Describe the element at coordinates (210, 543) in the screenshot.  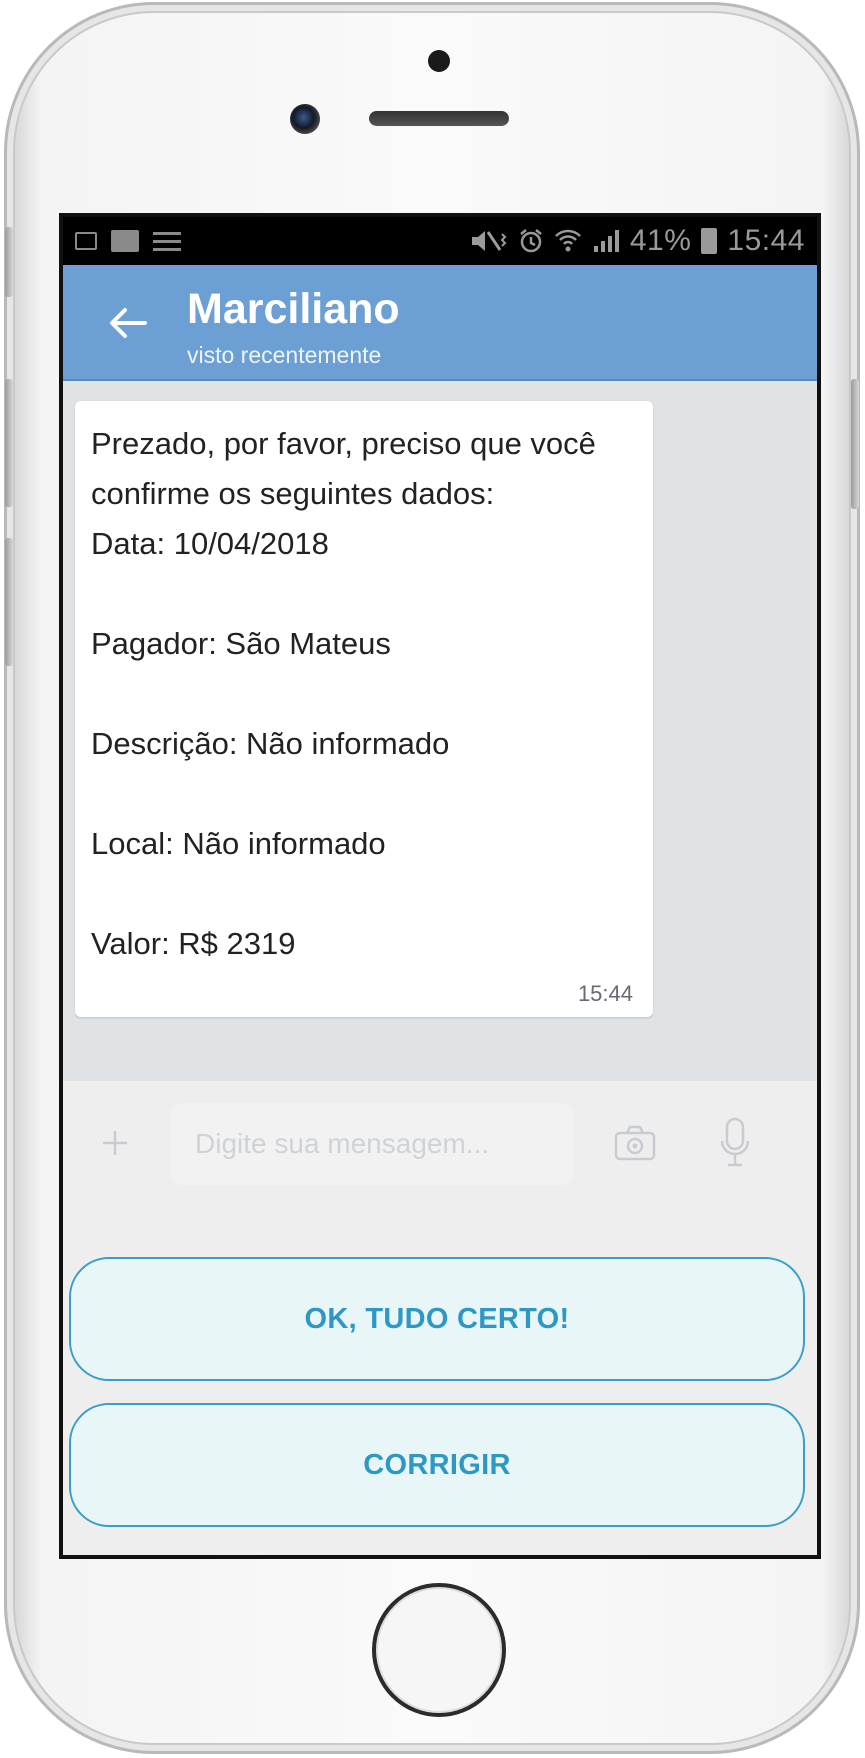
I see `message-line: Data: 10/04/2018` at that location.